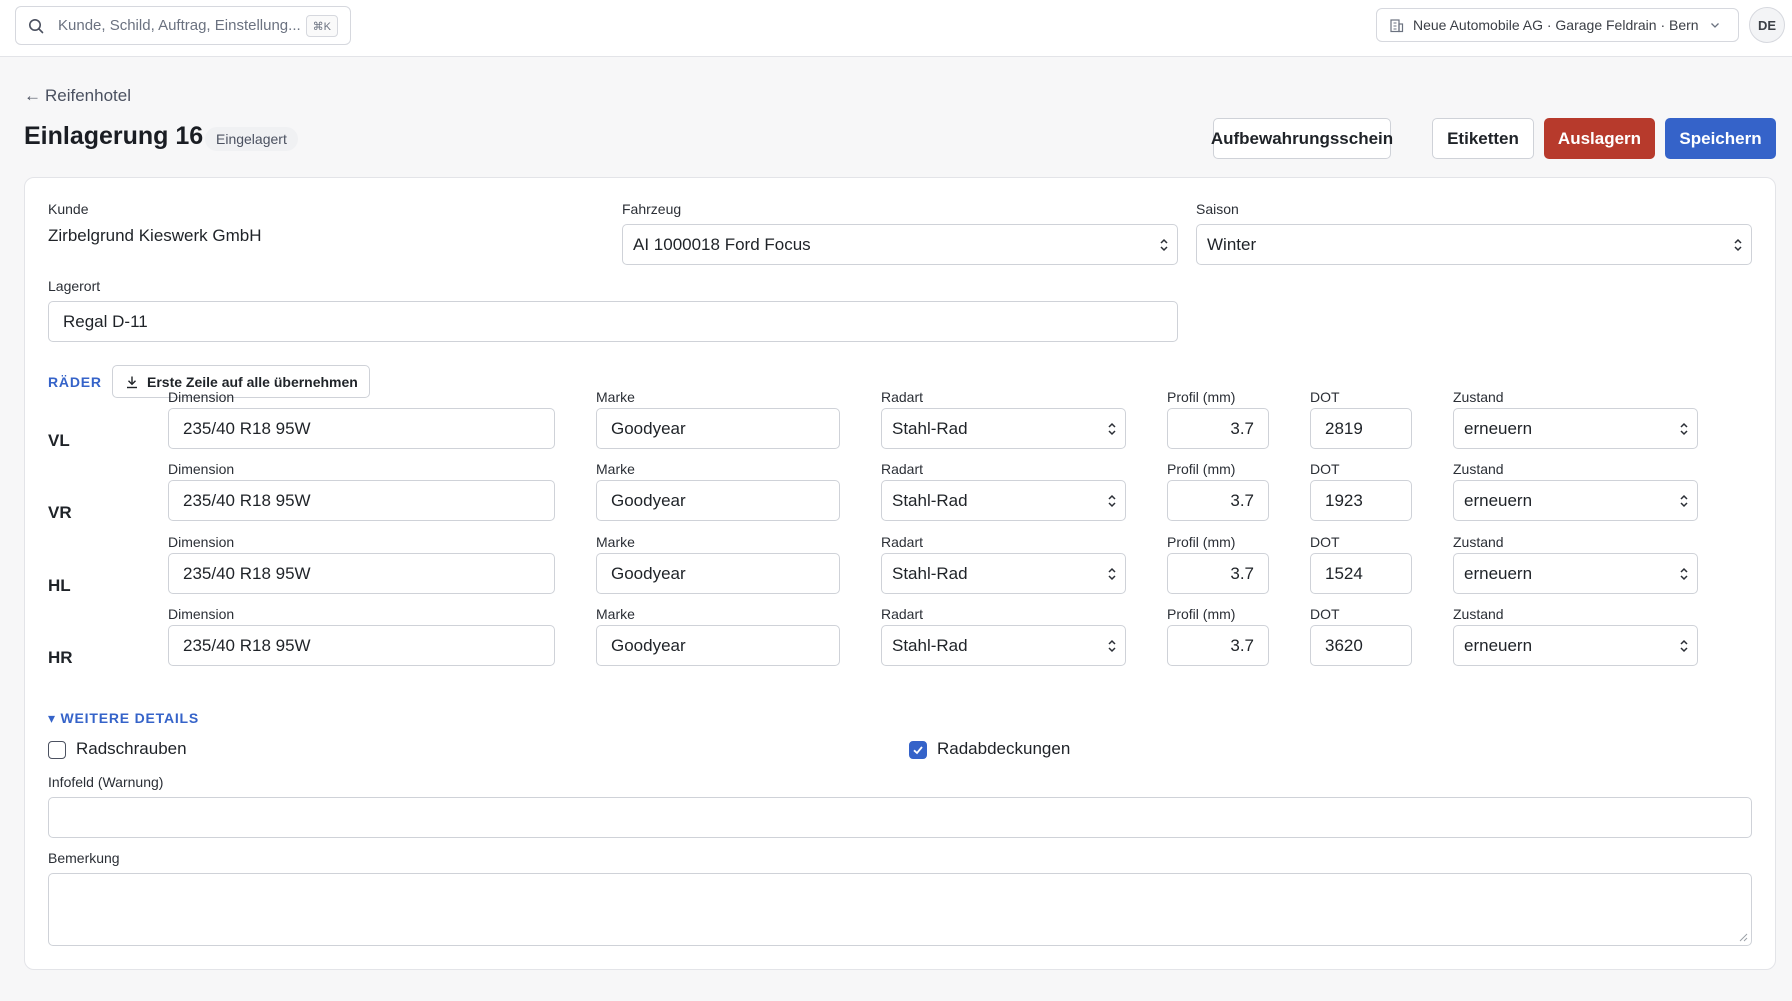  Describe the element at coordinates (900, 244) in the screenshot. I see `vehicle-select: AI 1000018 Ford Focus` at that location.